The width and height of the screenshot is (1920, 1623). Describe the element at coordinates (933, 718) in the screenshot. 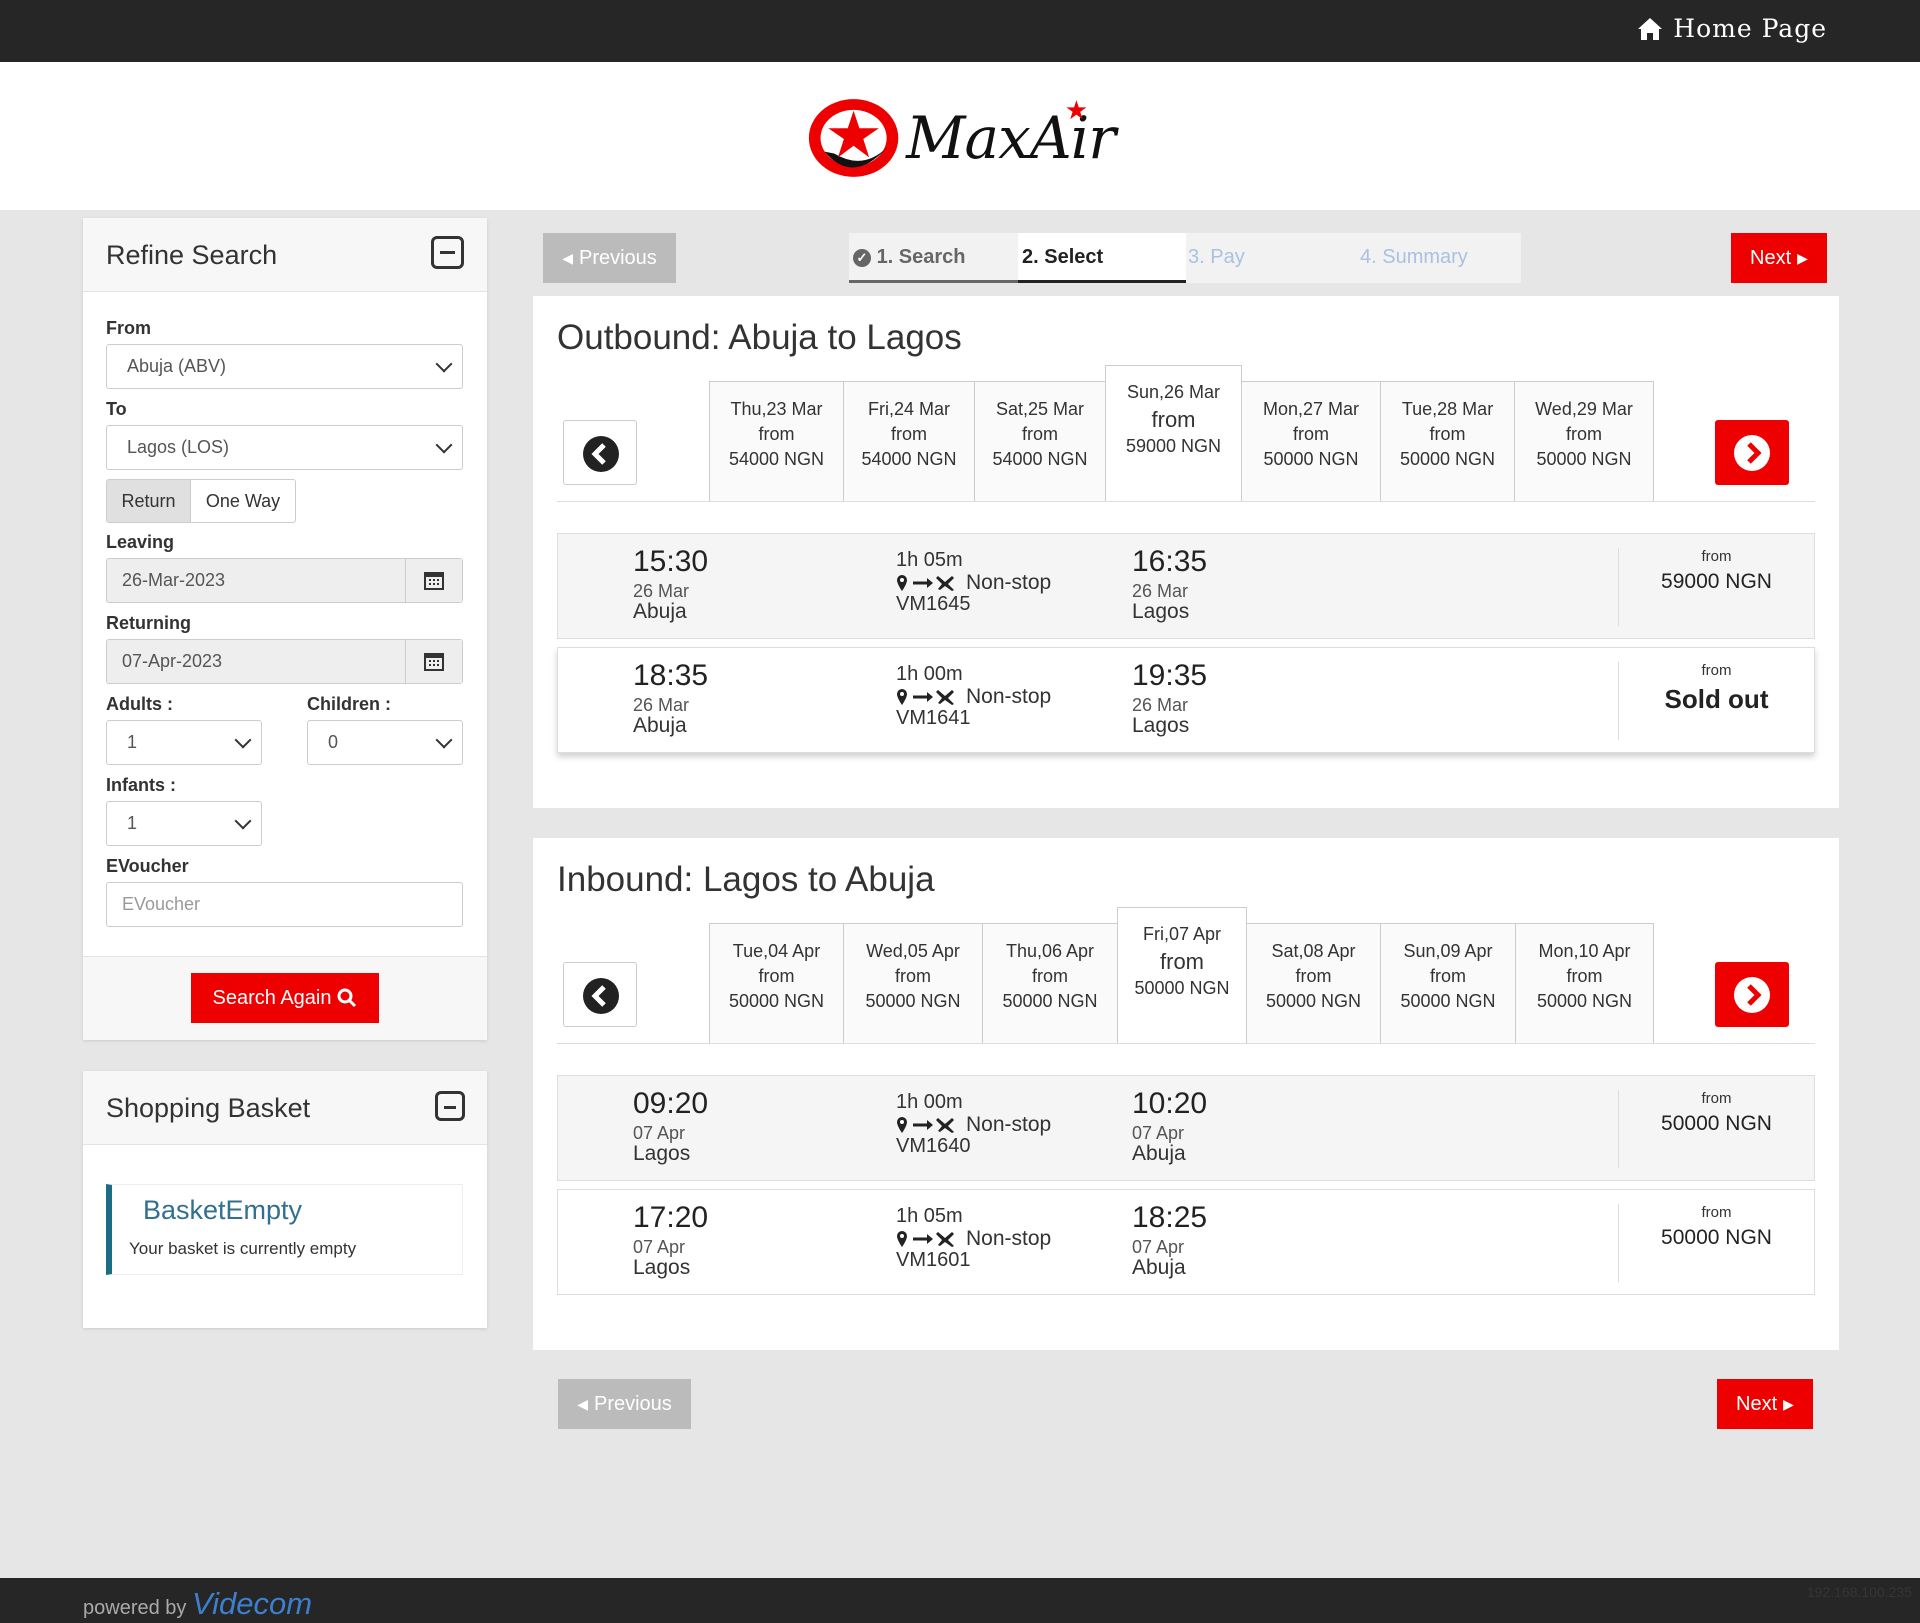

I see `flight-number: VM1641` at that location.